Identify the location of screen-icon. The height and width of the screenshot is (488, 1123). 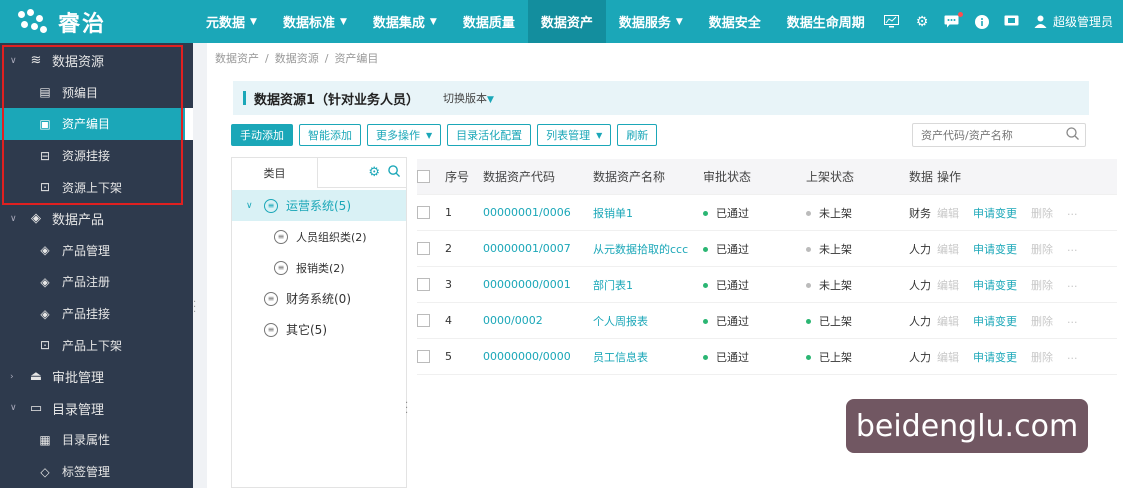
(1012, 22).